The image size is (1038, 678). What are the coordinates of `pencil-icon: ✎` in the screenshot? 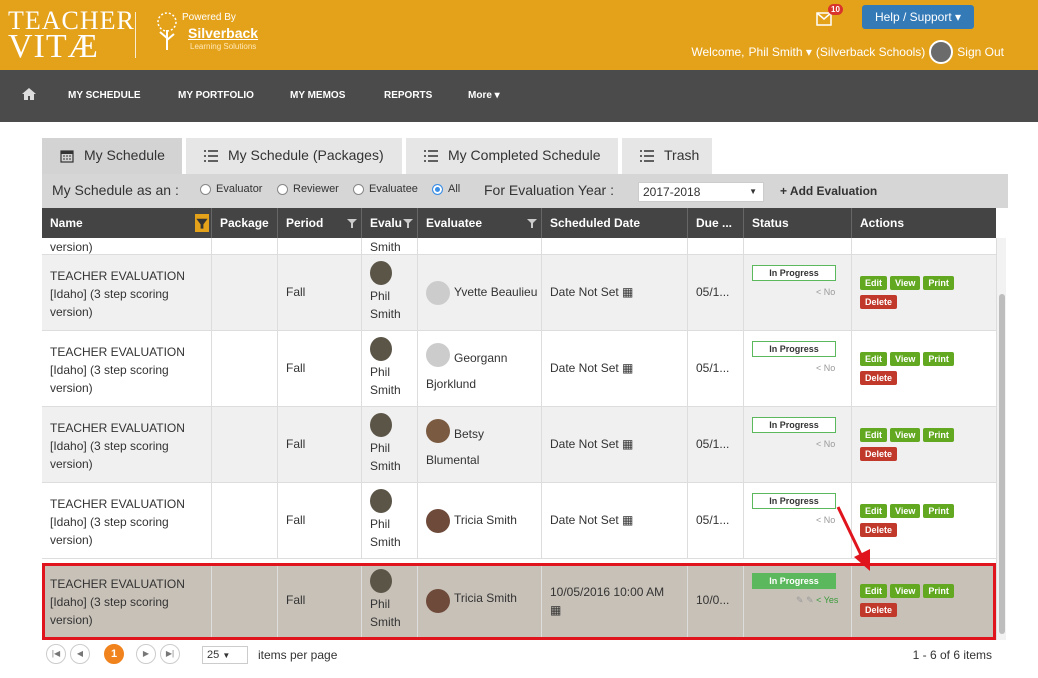 It's located at (810, 600).